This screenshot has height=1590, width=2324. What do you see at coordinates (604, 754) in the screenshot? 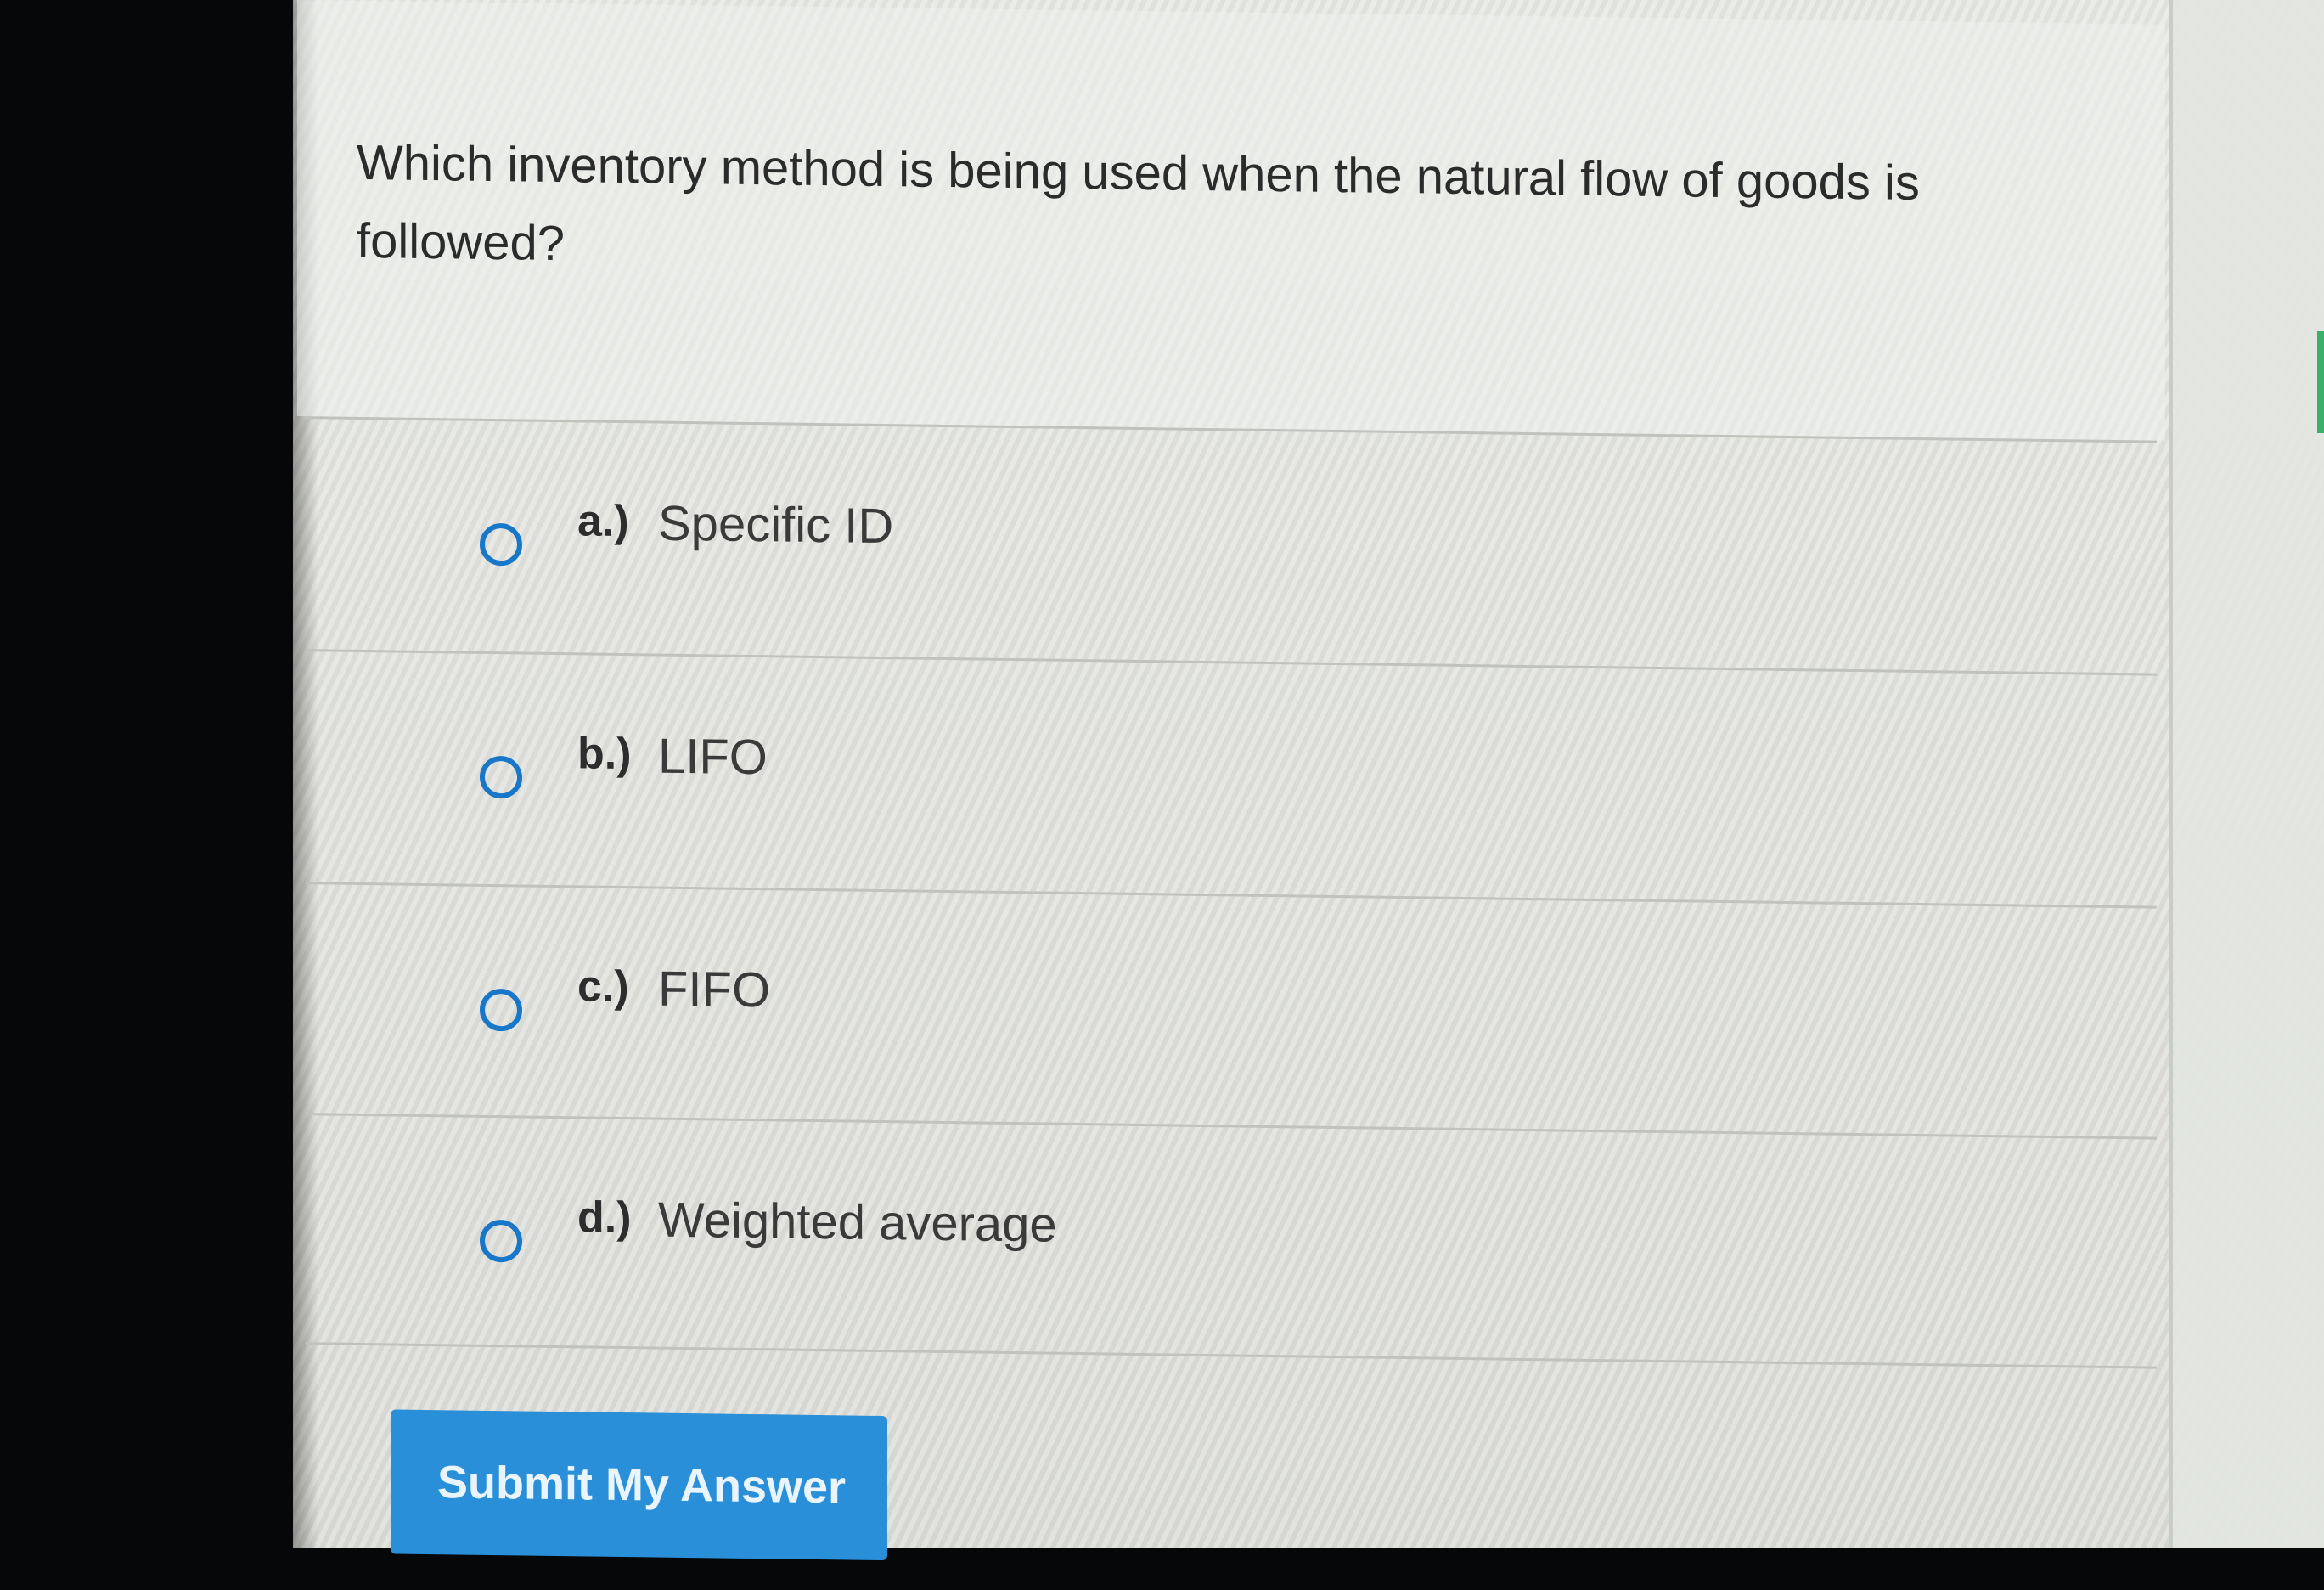
I see `option-letter: b.)` at bounding box center [604, 754].